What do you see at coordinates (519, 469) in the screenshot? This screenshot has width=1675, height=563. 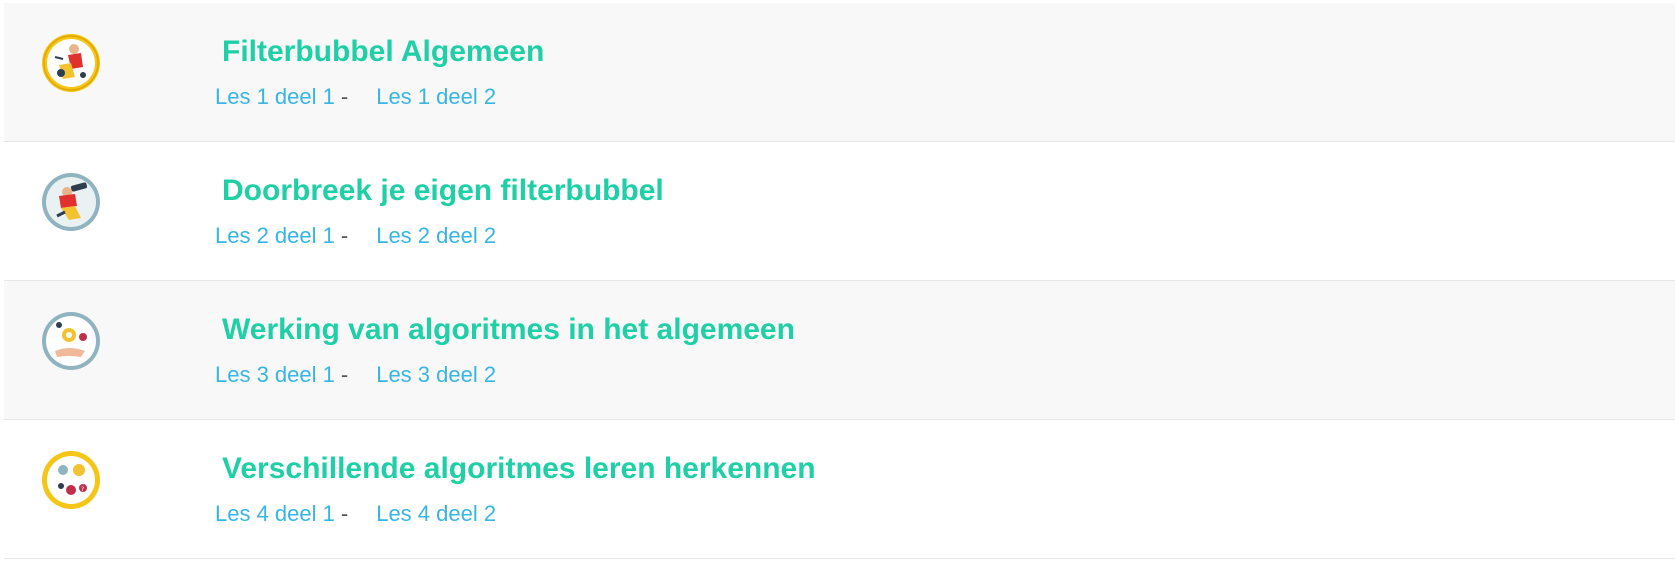 I see `lesson-title: Verschillende algoritmes leren herkennen` at bounding box center [519, 469].